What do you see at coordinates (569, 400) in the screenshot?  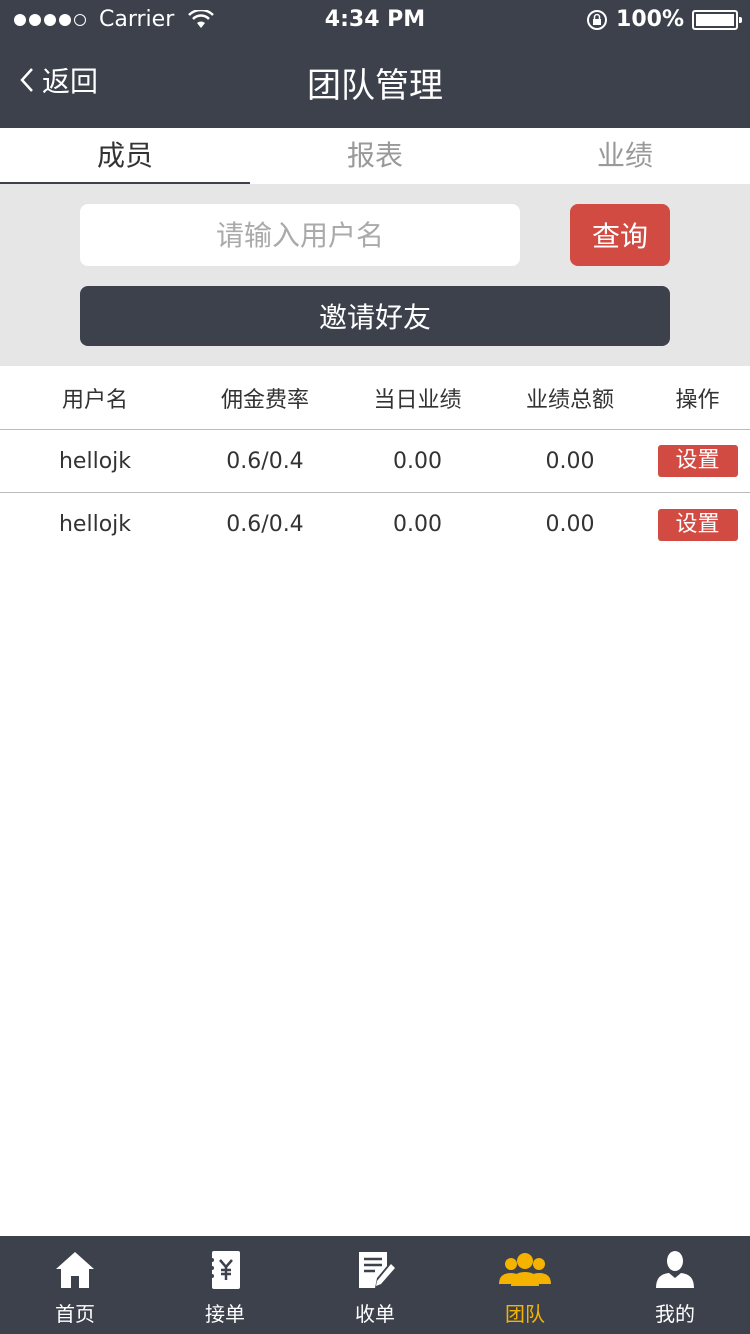 I see `header-total-performance: 业绩总额` at bounding box center [569, 400].